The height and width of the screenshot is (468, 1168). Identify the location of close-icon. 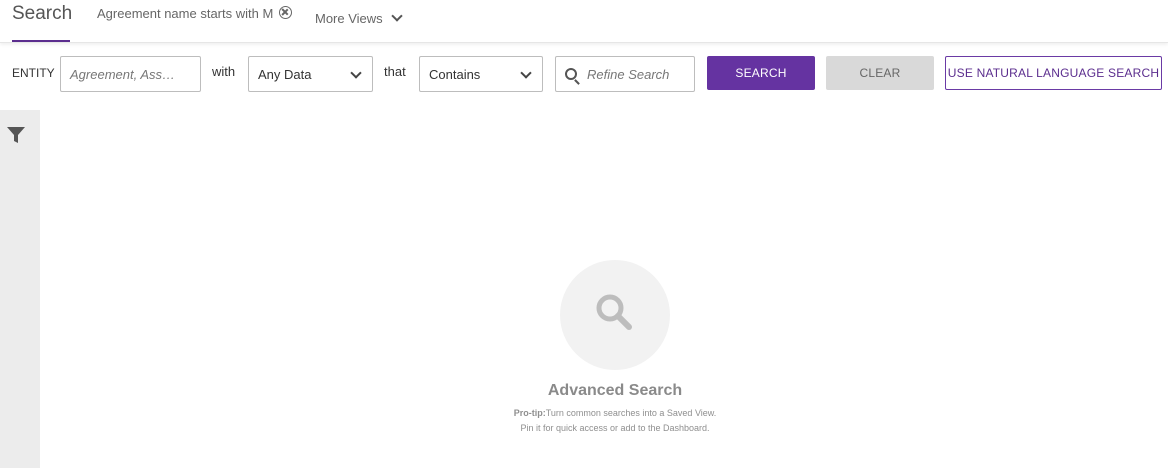
(286, 12).